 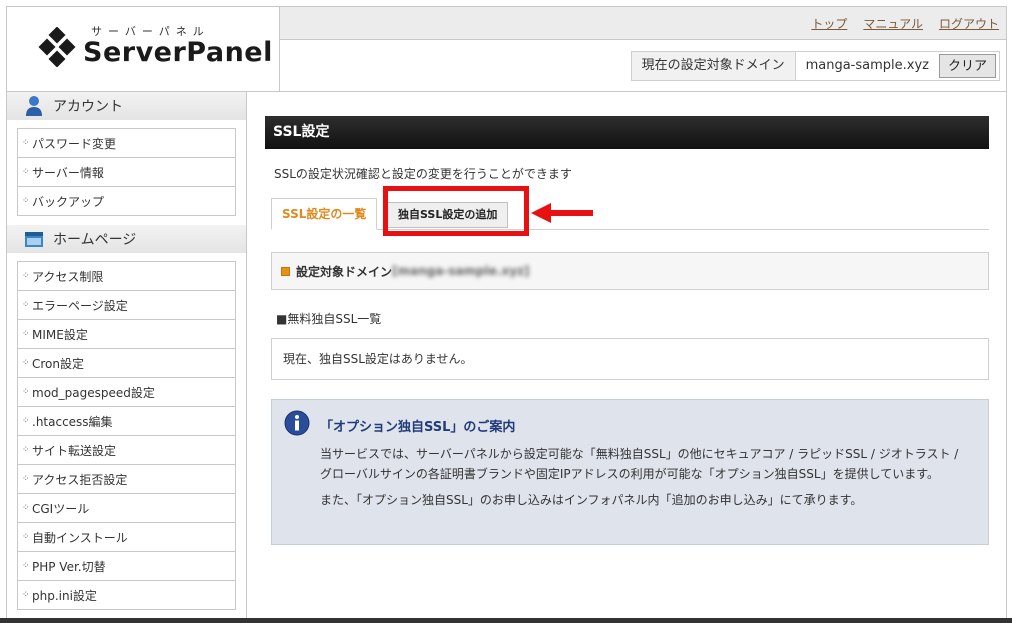 I want to click on link-top: トップ, so click(x=829, y=23).